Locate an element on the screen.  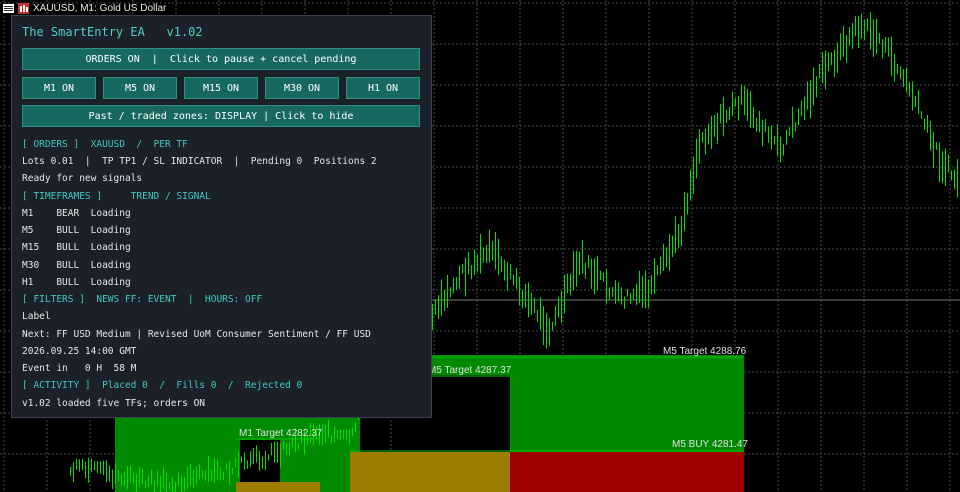
ea-title: The SmartEntry EA v1.02 is located at coordinates (112, 32).